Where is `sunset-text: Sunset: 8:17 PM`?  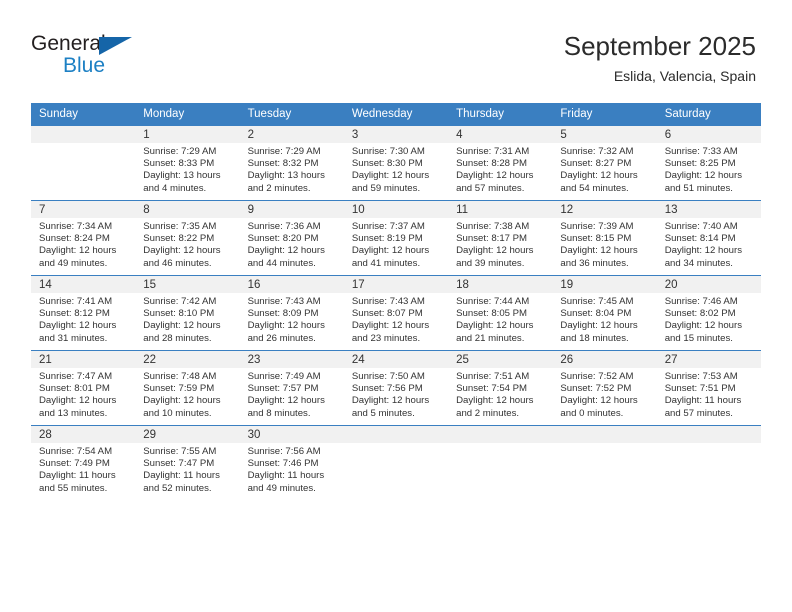
sunset-text: Sunset: 8:17 PM is located at coordinates (492, 239).